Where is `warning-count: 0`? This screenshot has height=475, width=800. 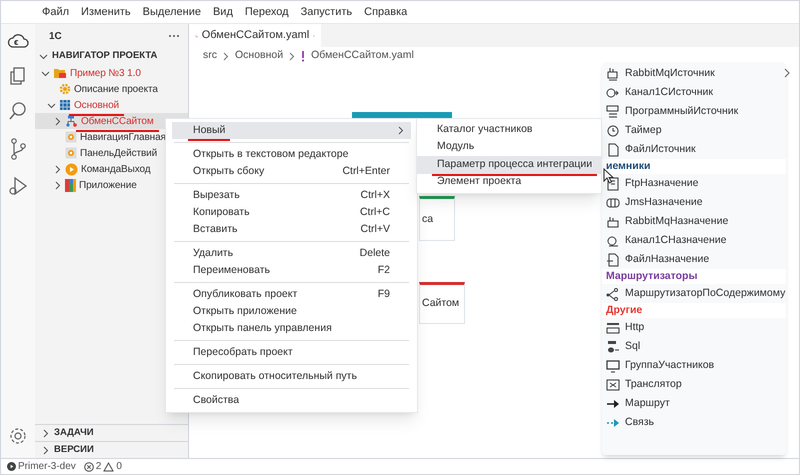
warning-count: 0 is located at coordinates (119, 466).